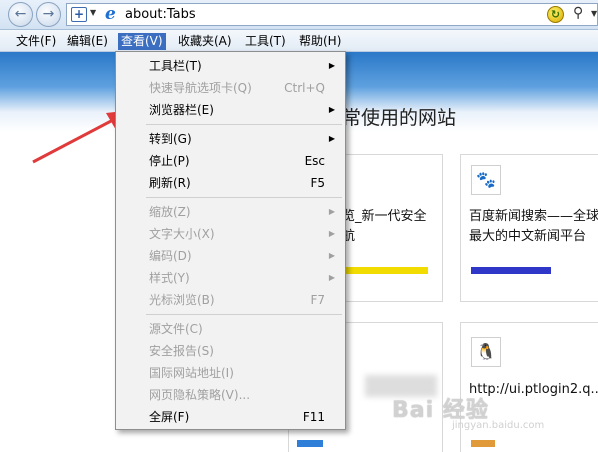  Describe the element at coordinates (230, 373) in the screenshot. I see `menu-item-international-address: 国际网站地址(I)` at that location.